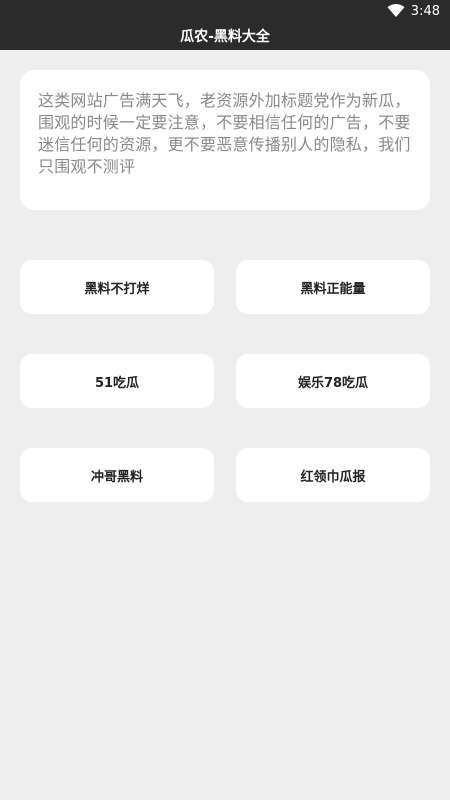  I want to click on link-button-heiliao-budayang: 黑料不打烊, so click(117, 287).